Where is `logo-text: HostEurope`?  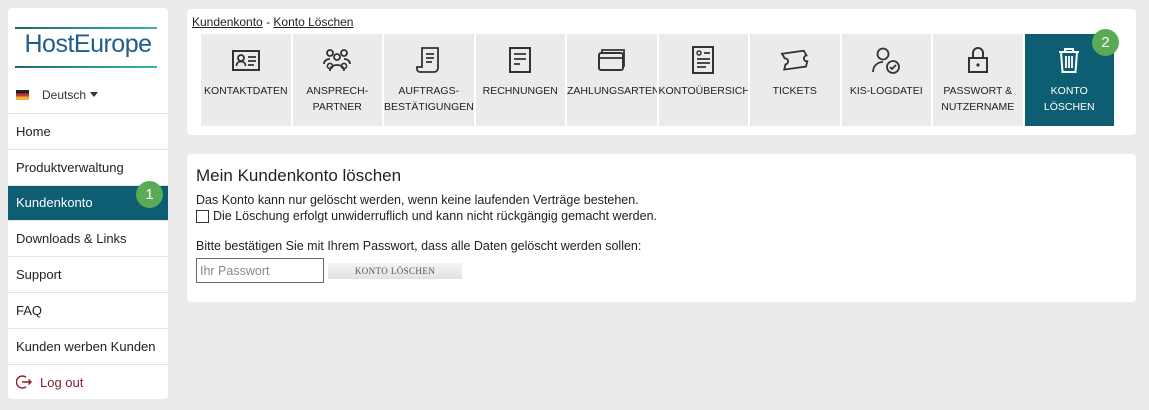 logo-text: HostEurope is located at coordinates (88, 43).